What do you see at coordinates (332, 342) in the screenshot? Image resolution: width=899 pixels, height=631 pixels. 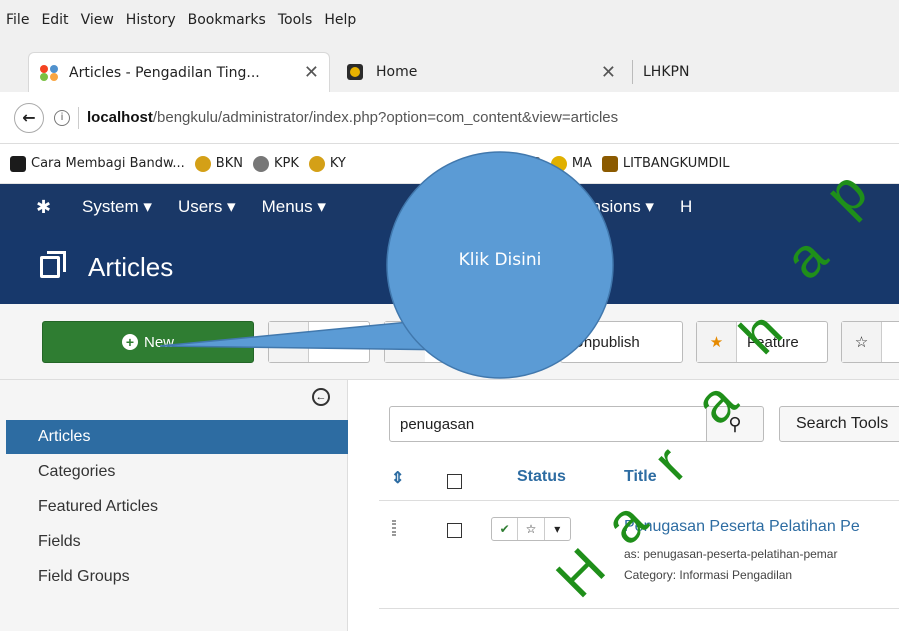 I see `edit-button-label: Edit` at bounding box center [332, 342].